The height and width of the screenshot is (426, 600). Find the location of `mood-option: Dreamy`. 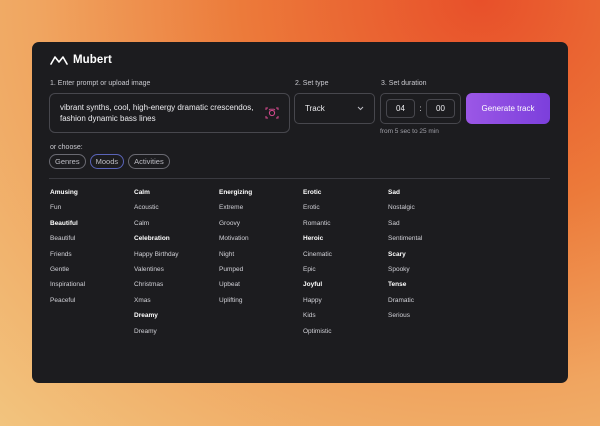

mood-option: Dreamy is located at coordinates (176, 334).